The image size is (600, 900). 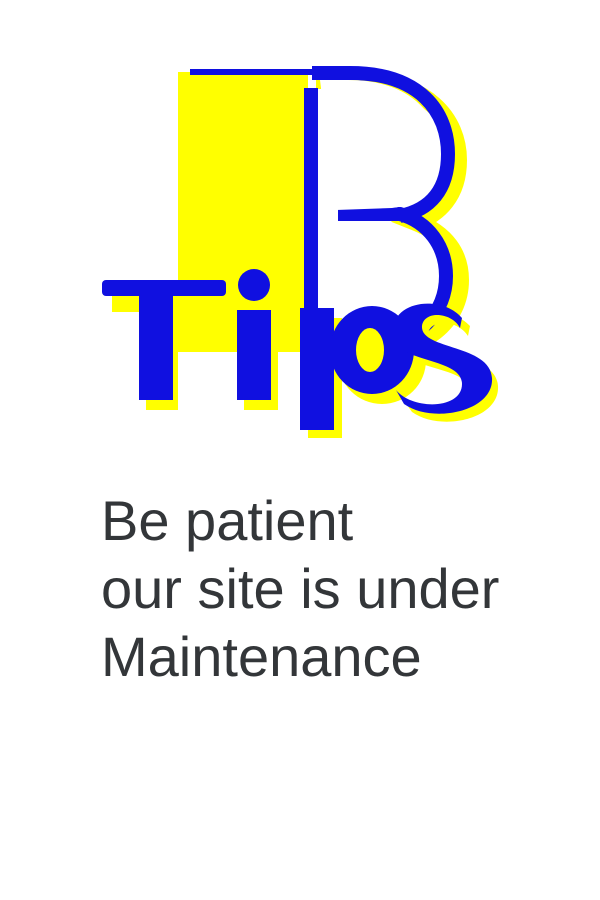 I want to click on logo-letter-p-hole, so click(x=370, y=350).